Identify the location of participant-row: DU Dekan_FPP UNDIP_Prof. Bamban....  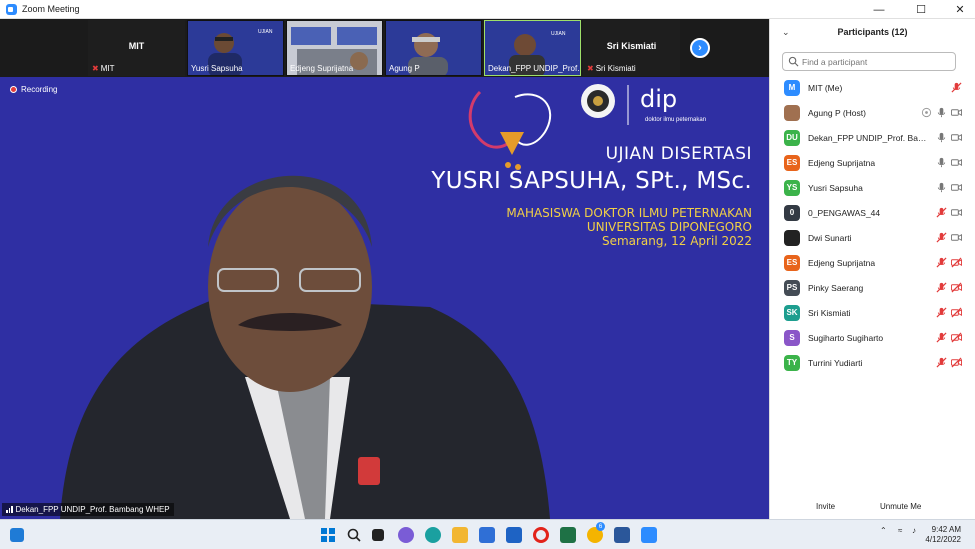
(872, 137).